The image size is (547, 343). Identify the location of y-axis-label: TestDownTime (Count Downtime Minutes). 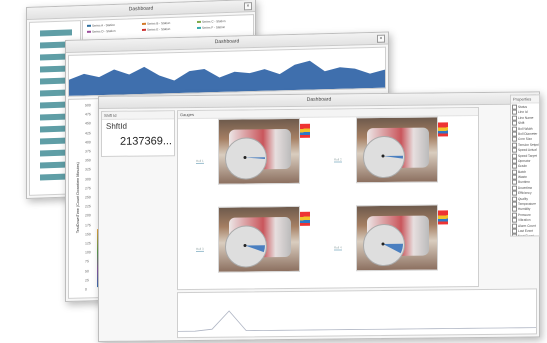
(78, 198).